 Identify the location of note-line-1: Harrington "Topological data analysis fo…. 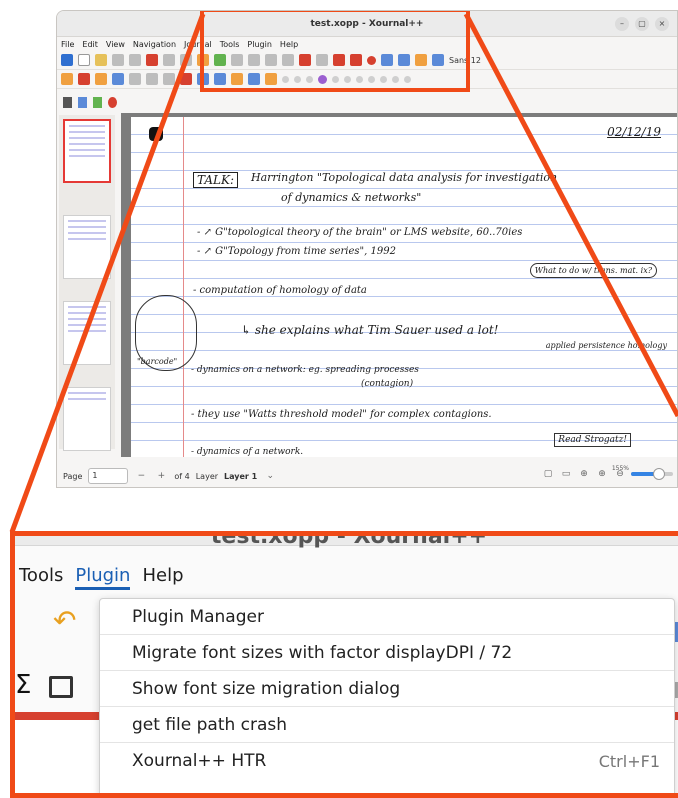
(404, 177).